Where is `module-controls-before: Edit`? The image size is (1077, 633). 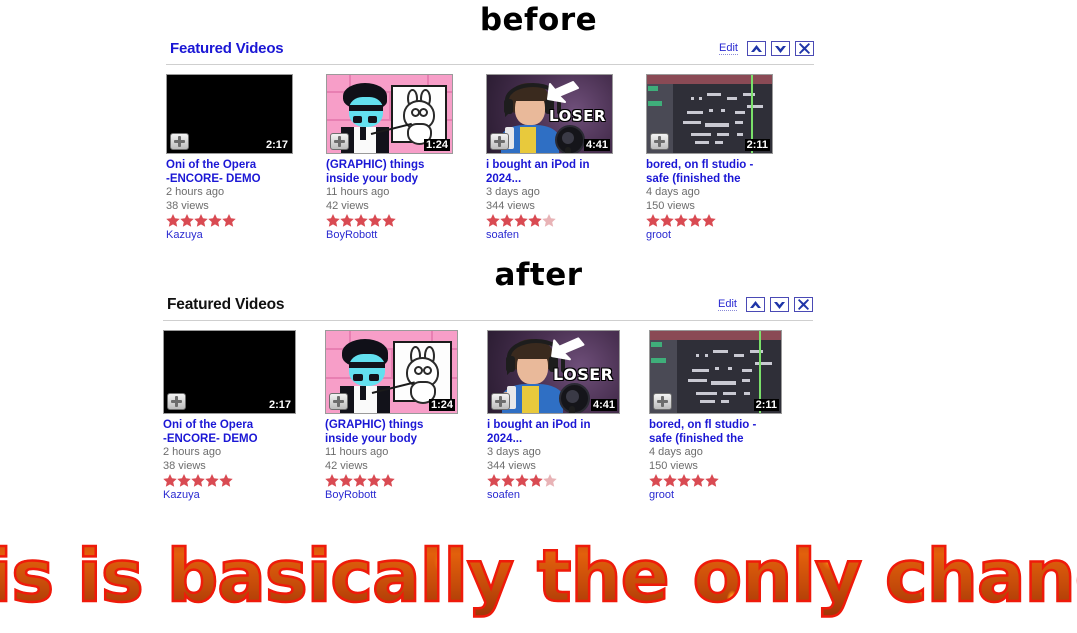
module-controls-before: Edit is located at coordinates (766, 48).